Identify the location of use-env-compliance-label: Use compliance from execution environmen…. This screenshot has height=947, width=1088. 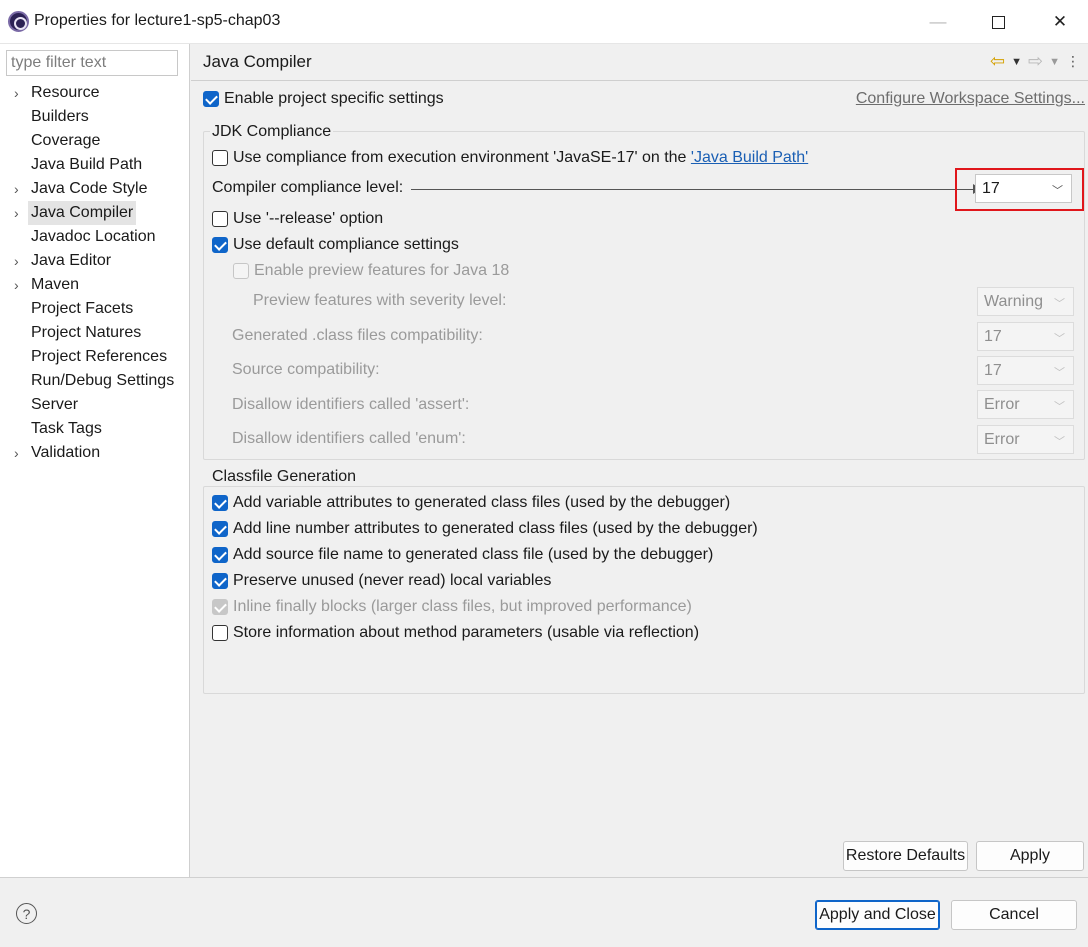
(462, 157).